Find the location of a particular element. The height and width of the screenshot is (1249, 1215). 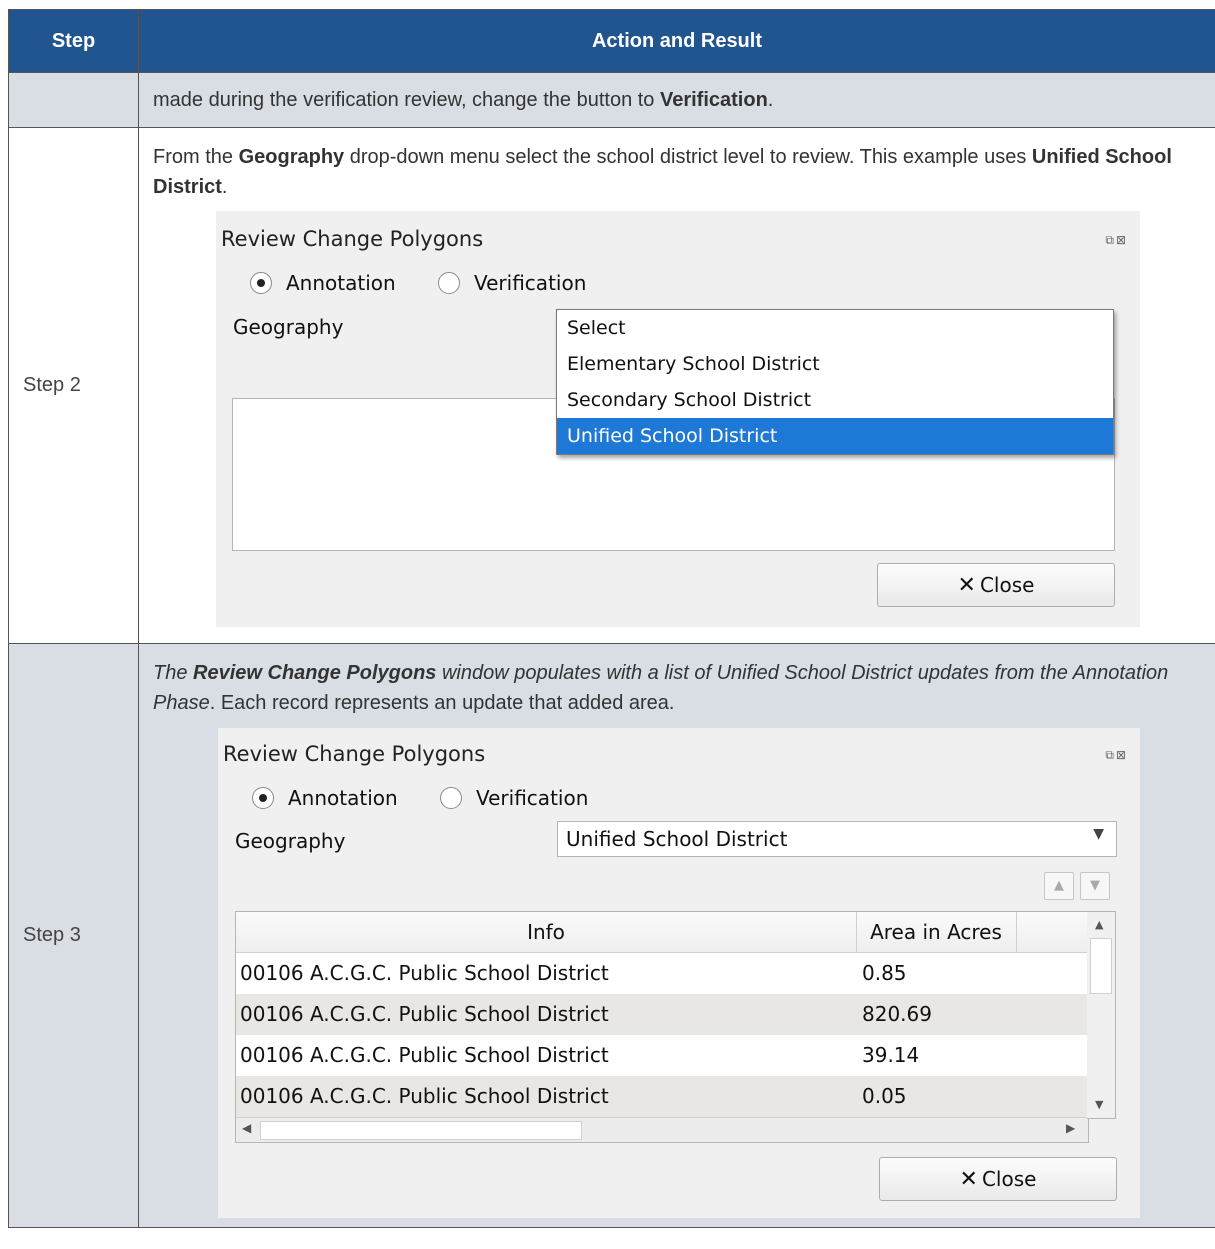

column-header-area: Area in Acres is located at coordinates (936, 932).